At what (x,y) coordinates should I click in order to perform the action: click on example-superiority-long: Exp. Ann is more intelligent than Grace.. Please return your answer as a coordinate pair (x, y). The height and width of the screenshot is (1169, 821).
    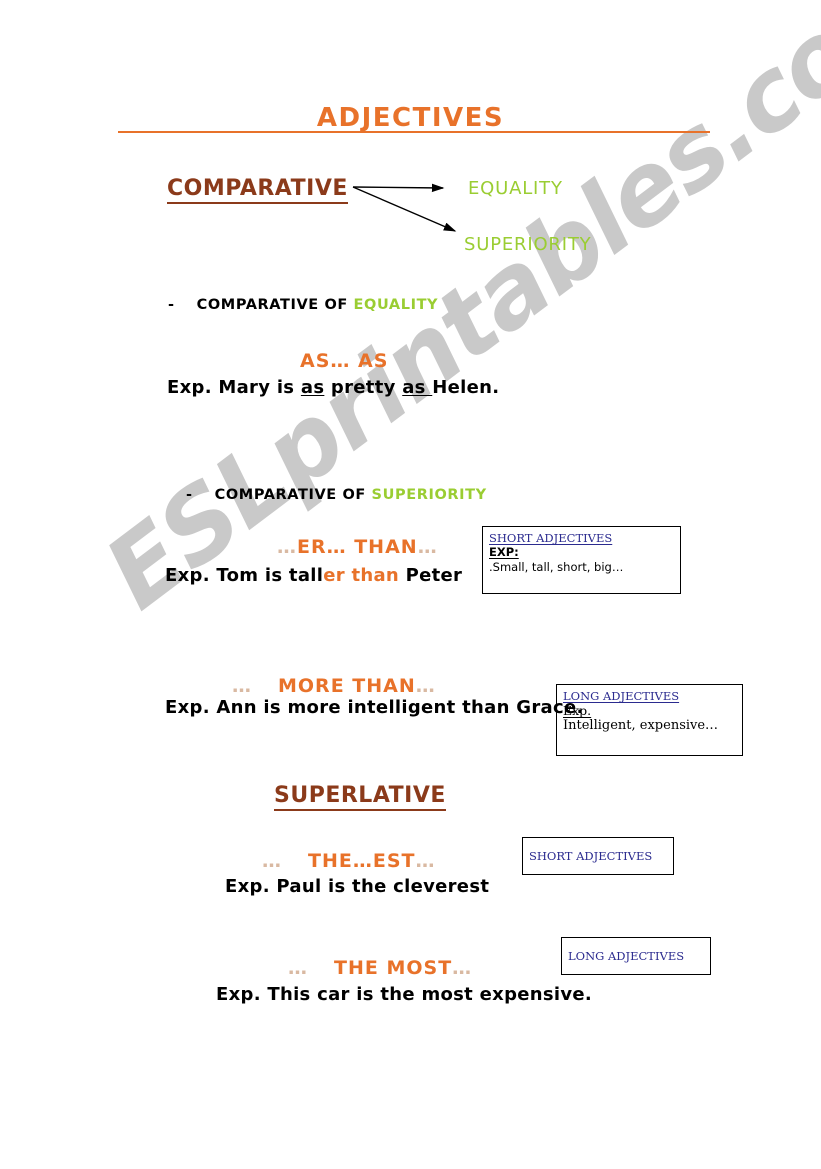
    Looking at the image, I should click on (374, 707).